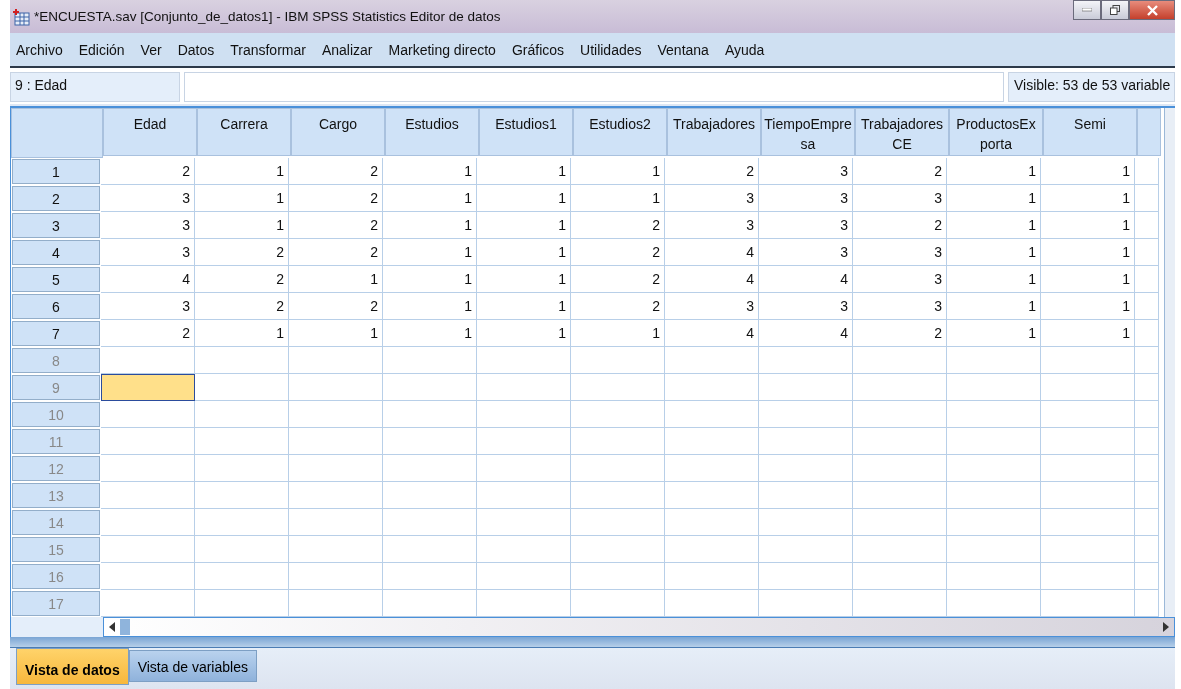 The width and height of the screenshot is (1181, 689). I want to click on view-tab: Vista de variables, so click(192, 666).